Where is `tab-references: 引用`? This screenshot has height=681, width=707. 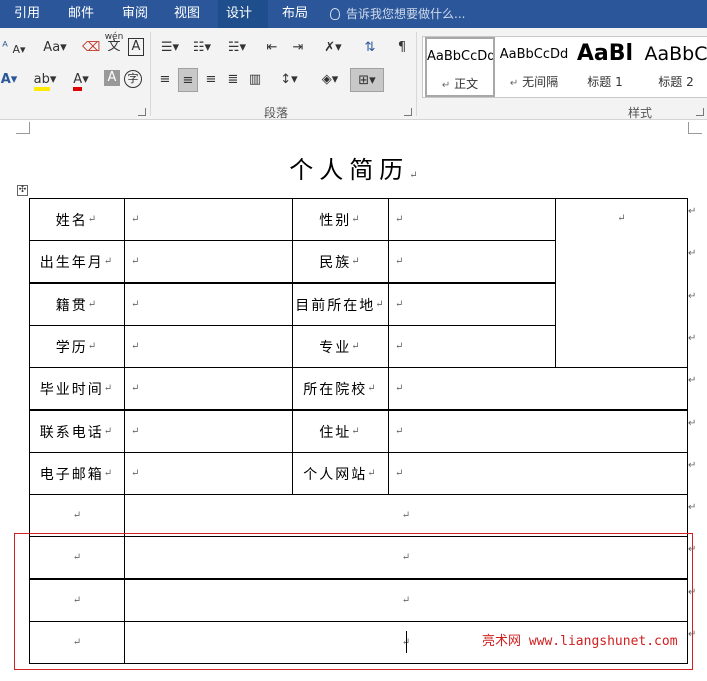
tab-references: 引用 is located at coordinates (27, 14).